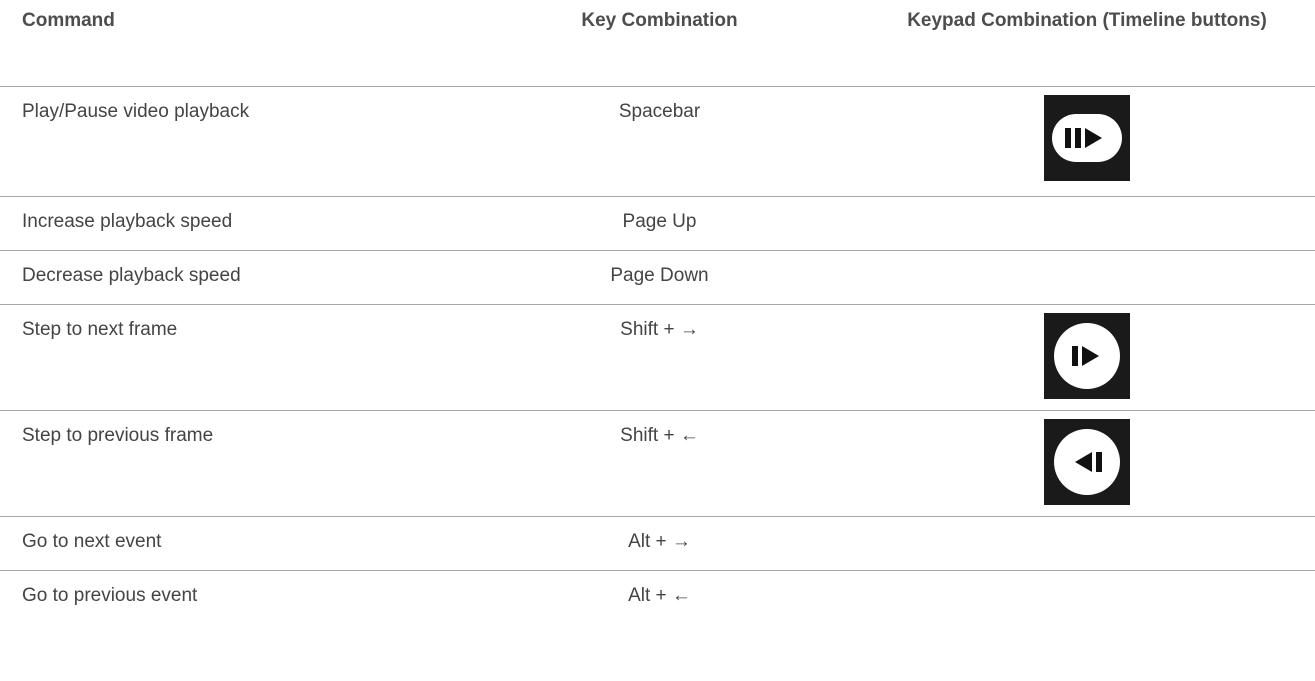  What do you see at coordinates (110, 595) in the screenshot?
I see `command-cell: Go to previous event` at bounding box center [110, 595].